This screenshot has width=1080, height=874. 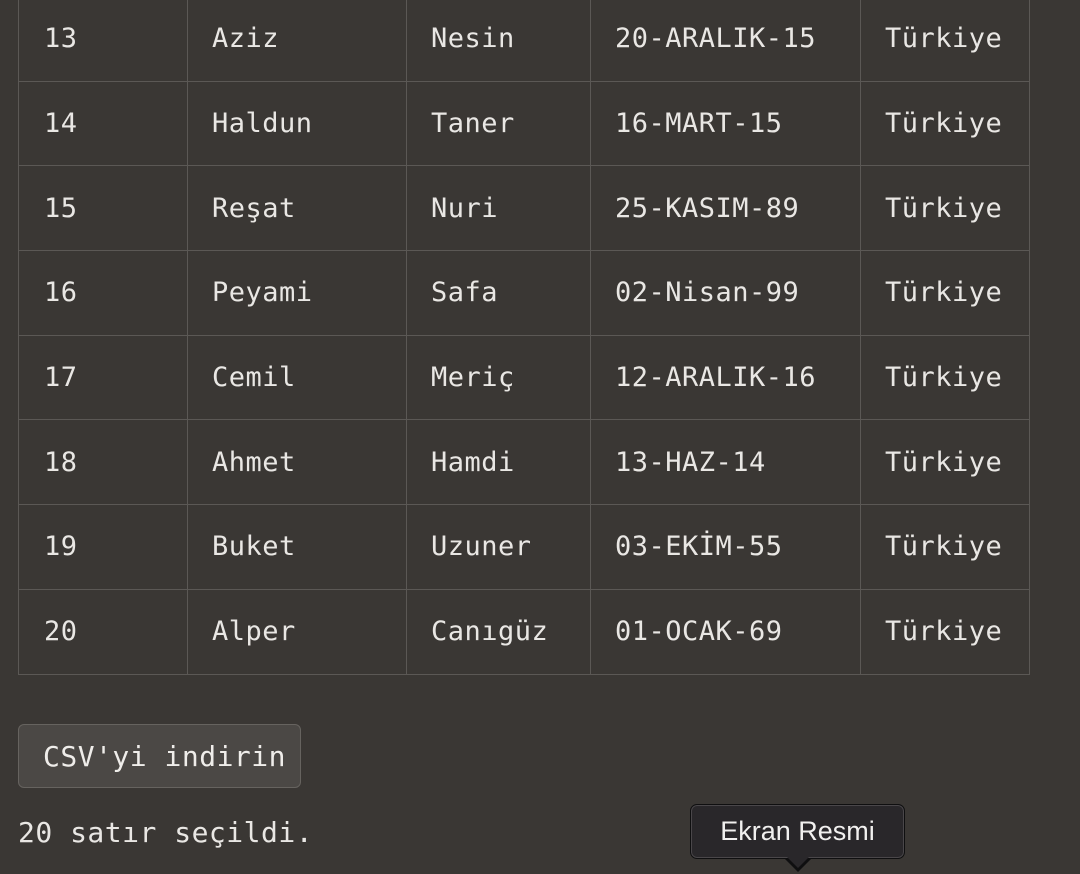 I want to click on table-row: 20 Alper Canıgüz 01-OCAK-69 Türkiye, so click(x=524, y=631).